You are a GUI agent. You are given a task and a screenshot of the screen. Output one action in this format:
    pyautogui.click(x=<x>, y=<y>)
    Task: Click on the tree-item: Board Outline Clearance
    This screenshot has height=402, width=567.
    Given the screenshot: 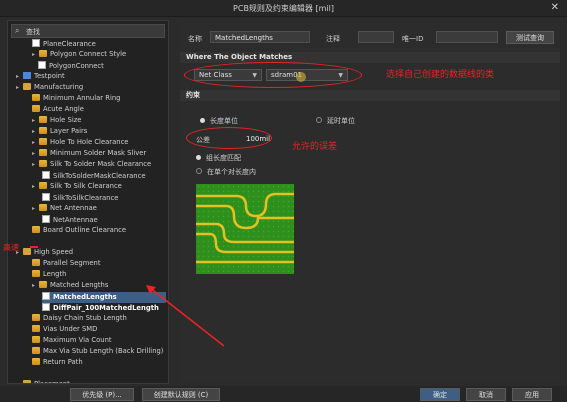 What is the action you would take?
    pyautogui.click(x=99, y=231)
    